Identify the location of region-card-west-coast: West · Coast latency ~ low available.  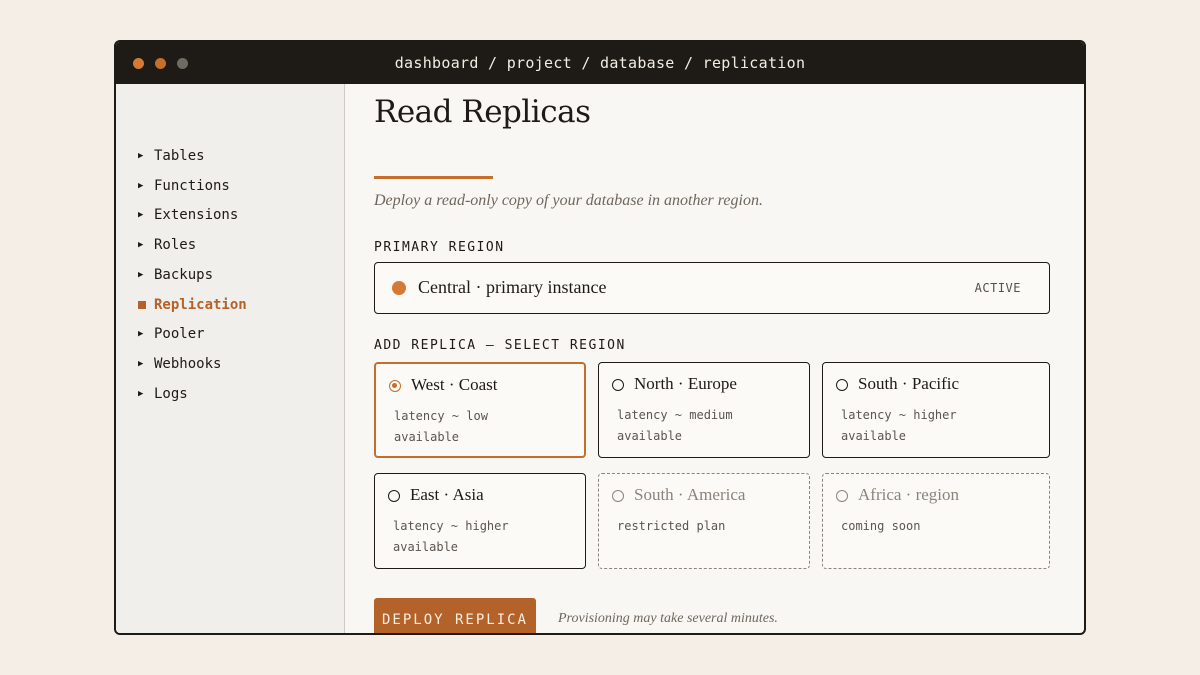
(480, 410).